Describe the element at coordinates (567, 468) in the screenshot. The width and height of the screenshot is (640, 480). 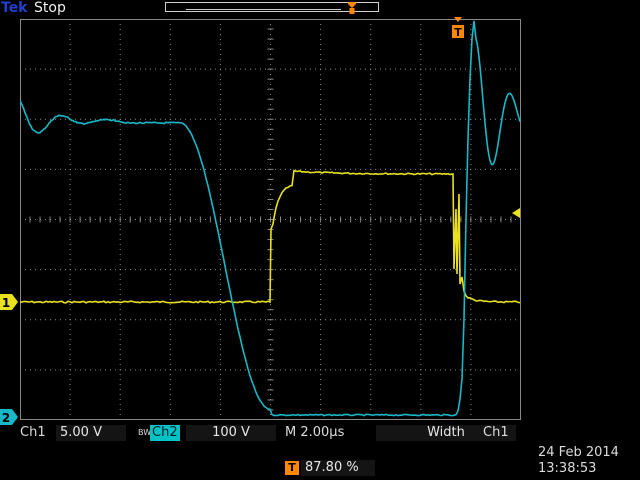
I see `time-readout: 13:38:53` at that location.